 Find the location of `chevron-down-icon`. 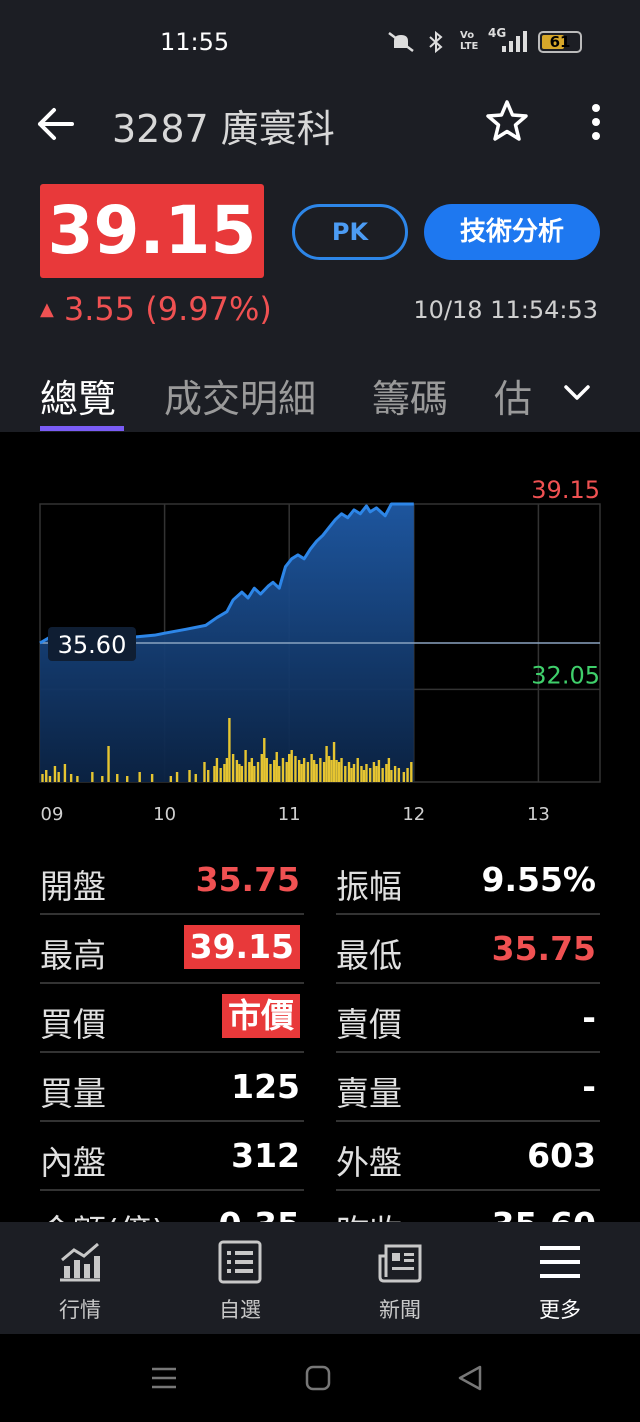

chevron-down-icon is located at coordinates (577, 392).